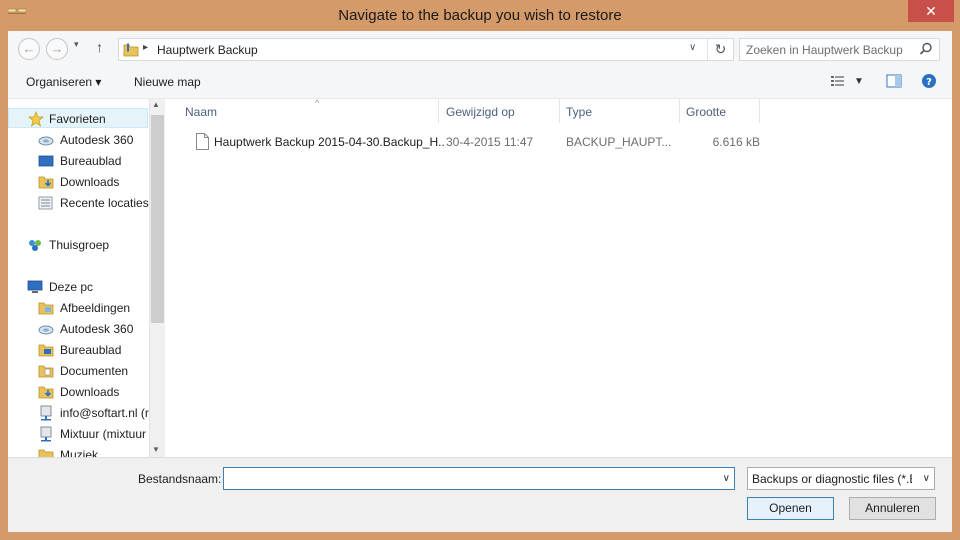 The width and height of the screenshot is (960, 540). Describe the element at coordinates (79, 44) in the screenshot. I see `recent-locations-dropdown: ▾` at that location.